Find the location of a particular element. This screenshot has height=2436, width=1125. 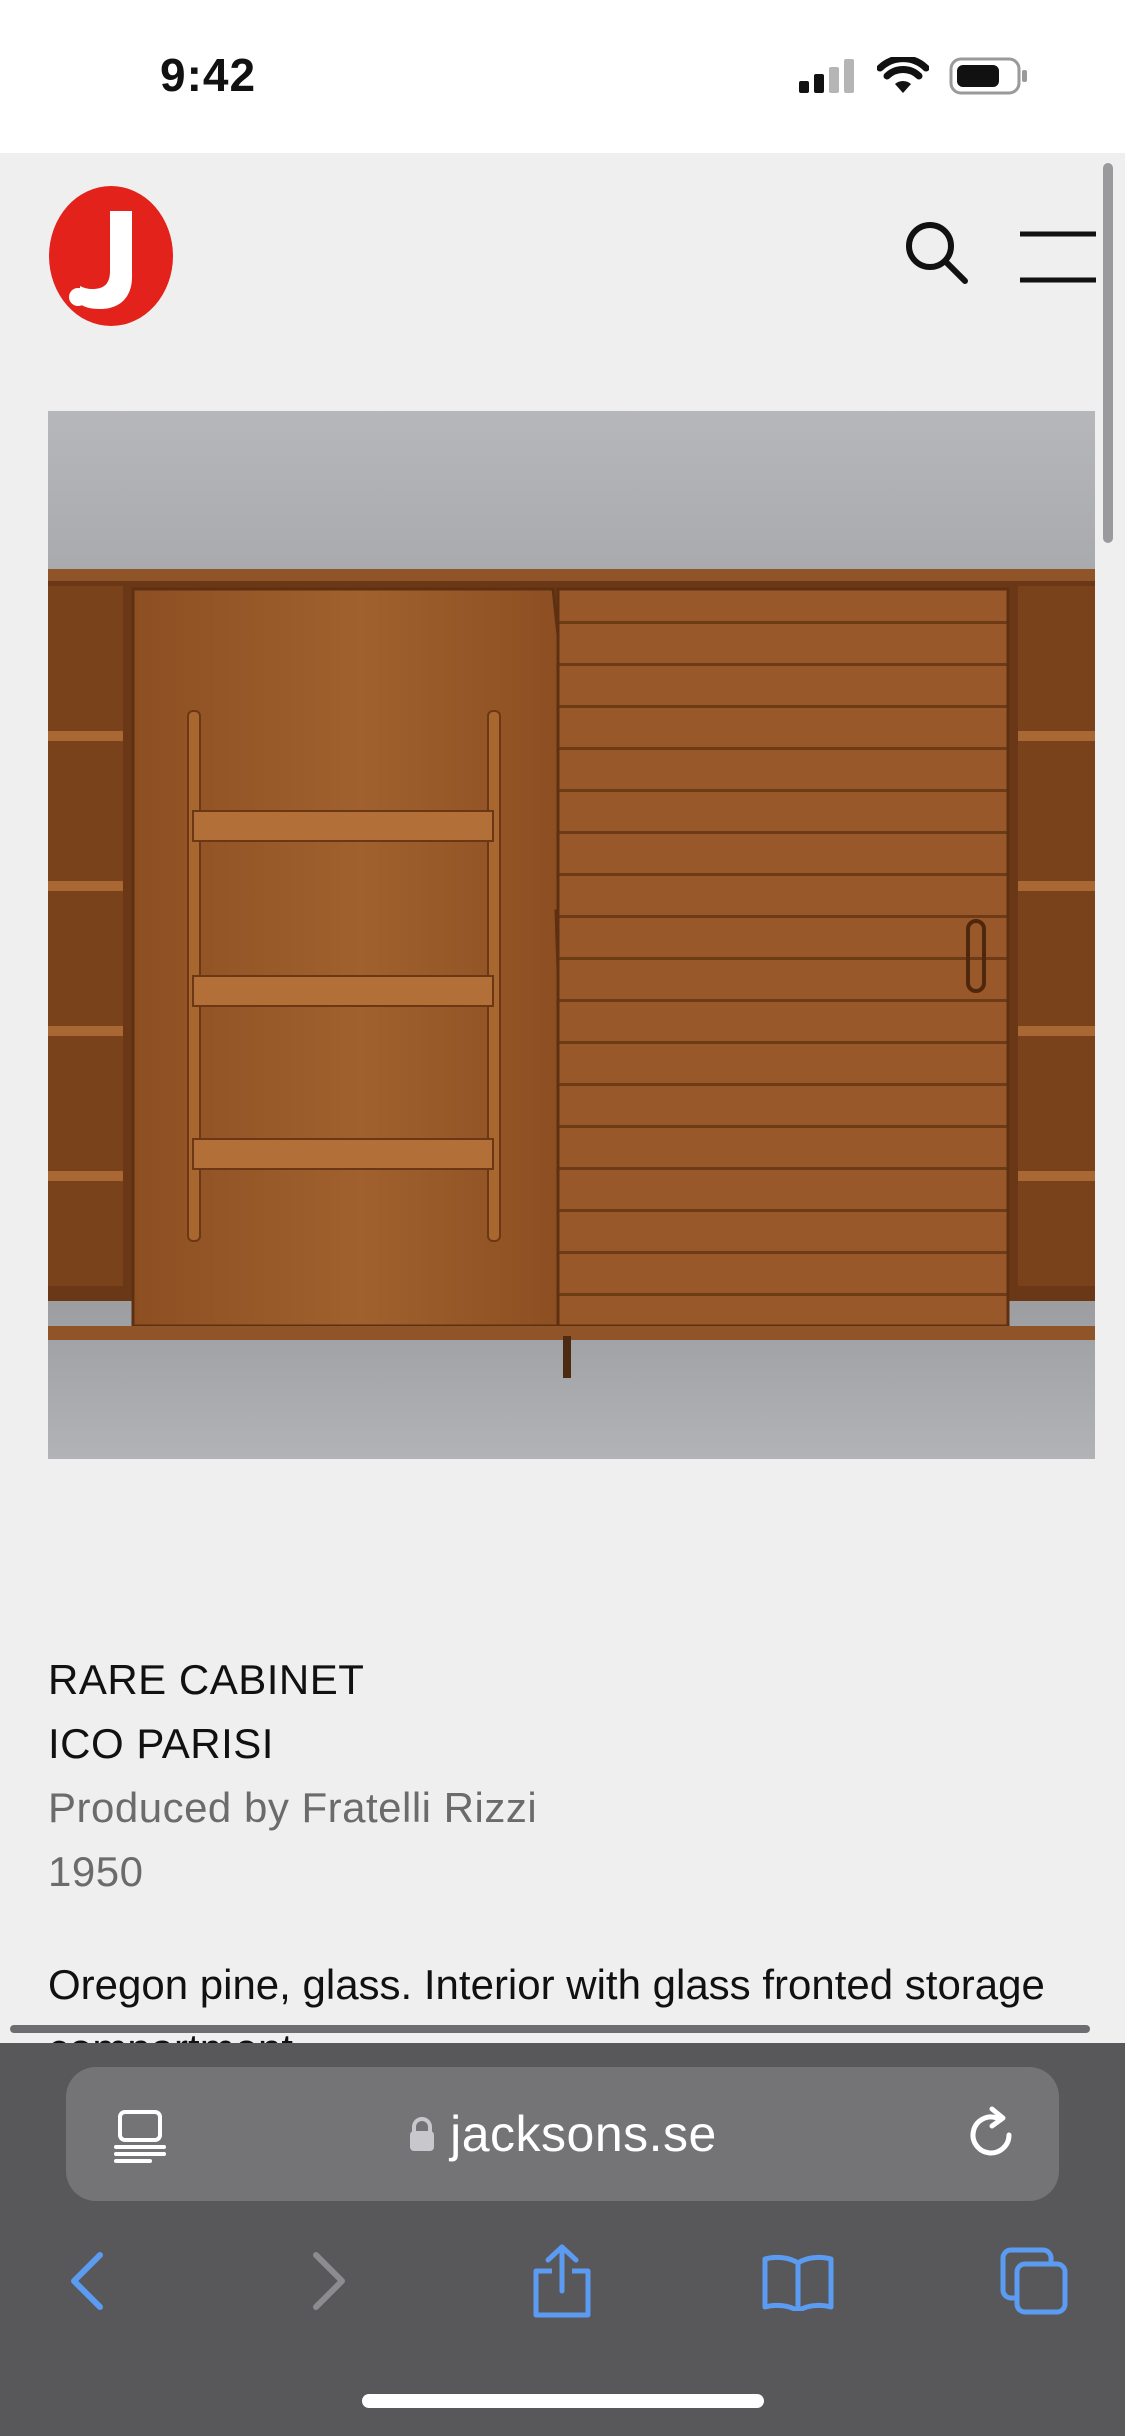

search-icon is located at coordinates (936, 252).